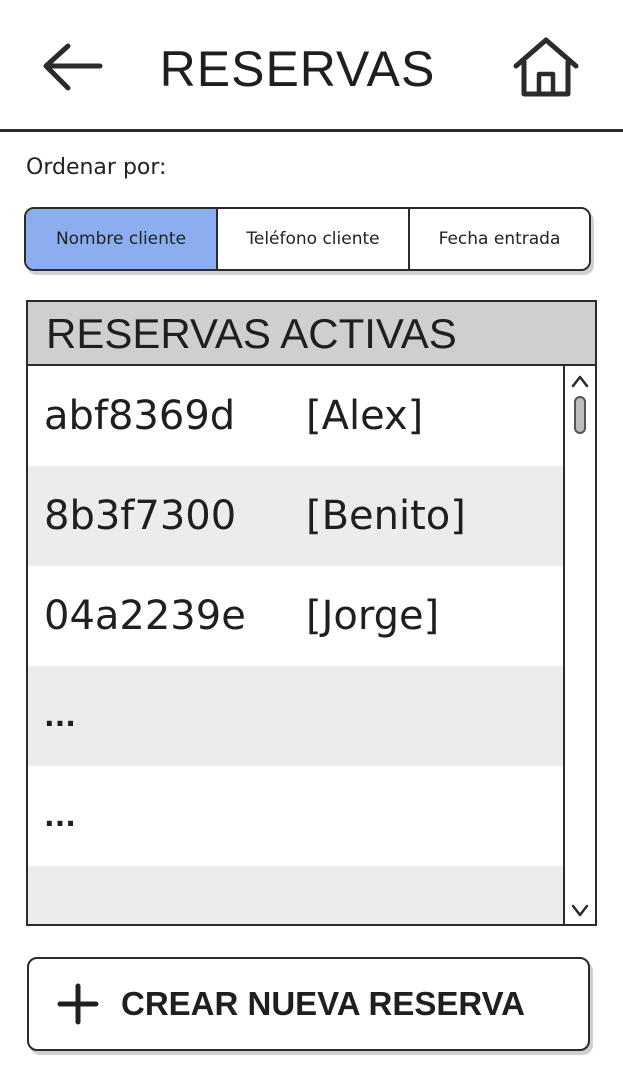  I want to click on create-reservation-button: CREAR NUEVA RESERVA, so click(308, 1004).